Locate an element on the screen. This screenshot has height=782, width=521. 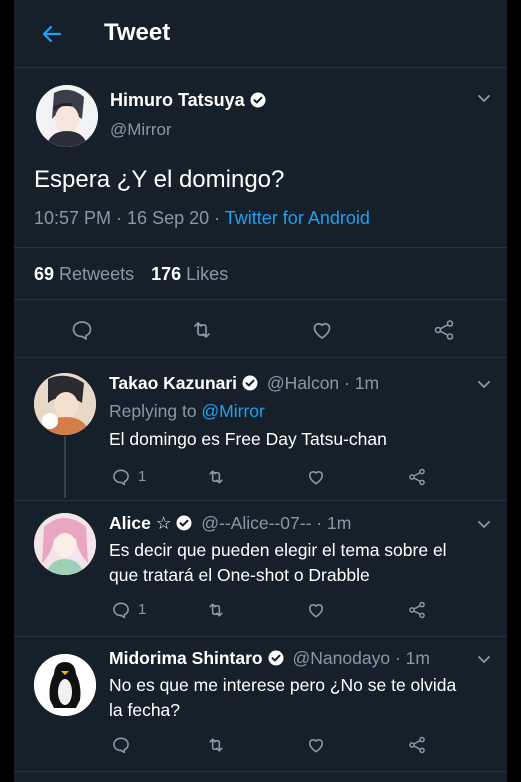
author-name-row: Himuro Tatsuya is located at coordinates (188, 100).